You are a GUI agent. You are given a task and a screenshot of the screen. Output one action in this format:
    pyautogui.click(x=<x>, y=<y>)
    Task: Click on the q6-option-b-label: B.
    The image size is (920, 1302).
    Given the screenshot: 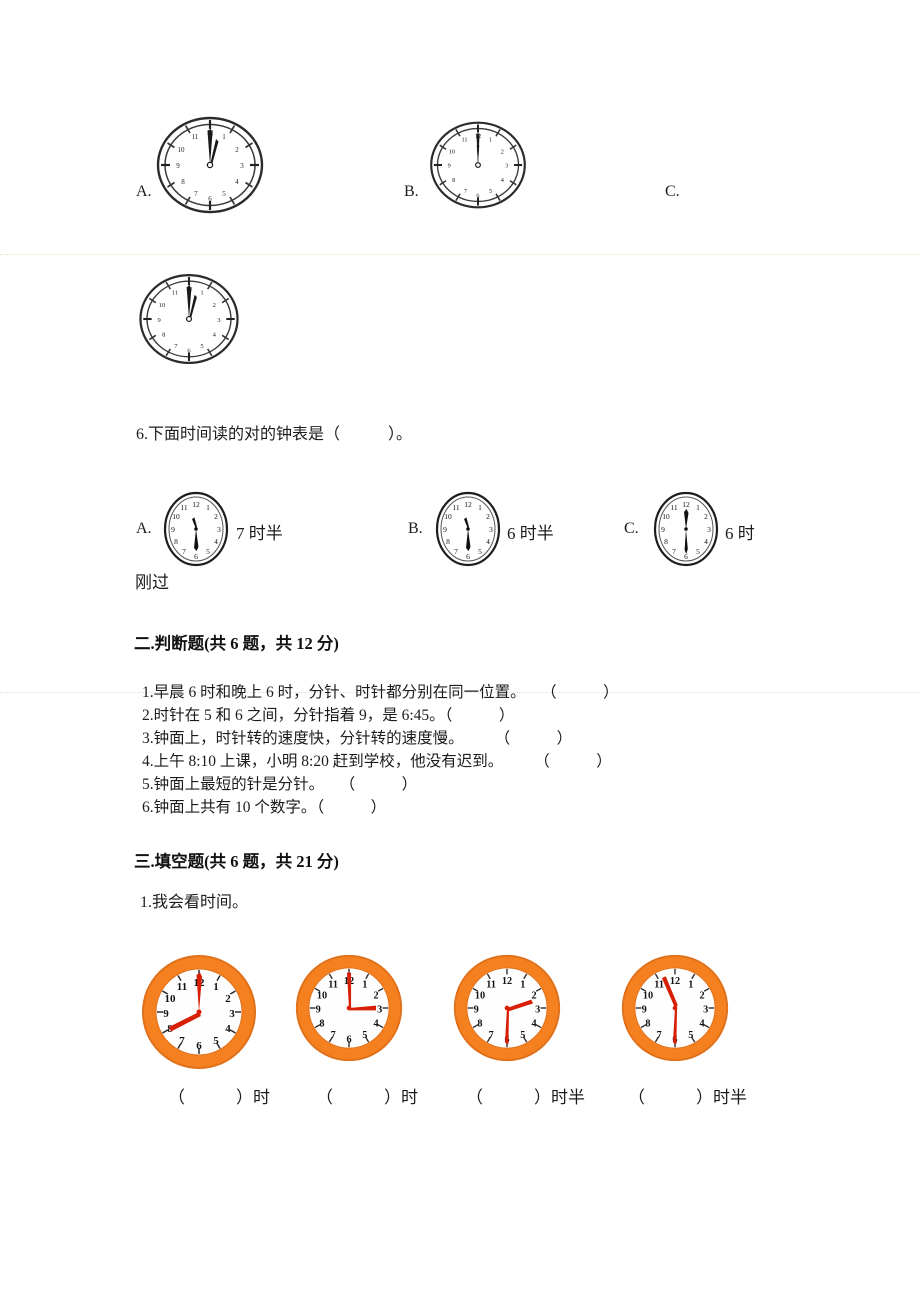 What is the action you would take?
    pyautogui.click(x=415, y=528)
    